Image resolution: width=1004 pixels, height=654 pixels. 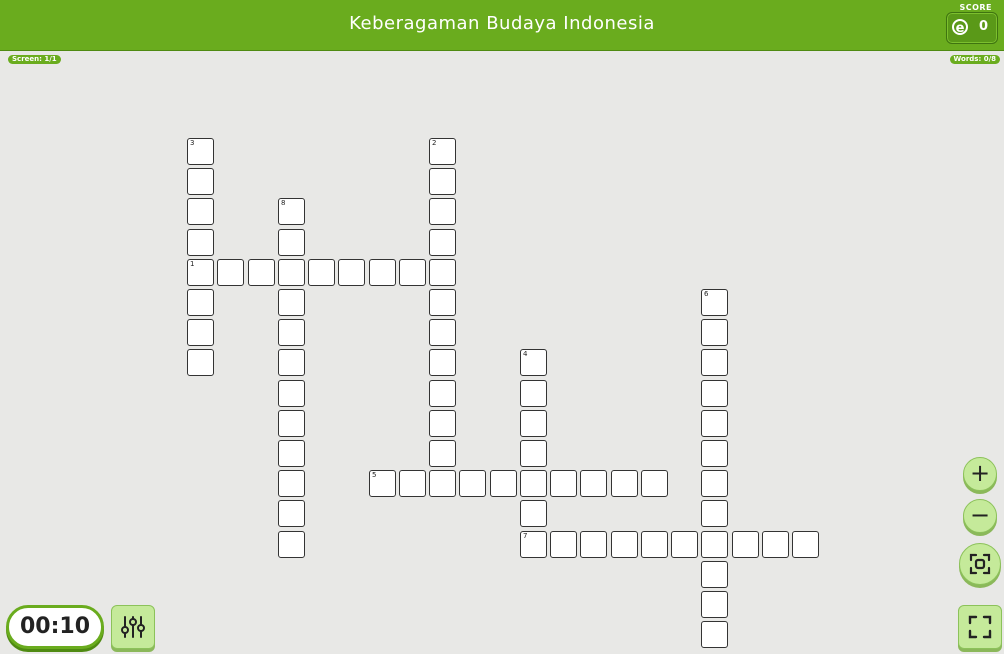 I want to click on clue-number: 6, so click(x=706, y=294).